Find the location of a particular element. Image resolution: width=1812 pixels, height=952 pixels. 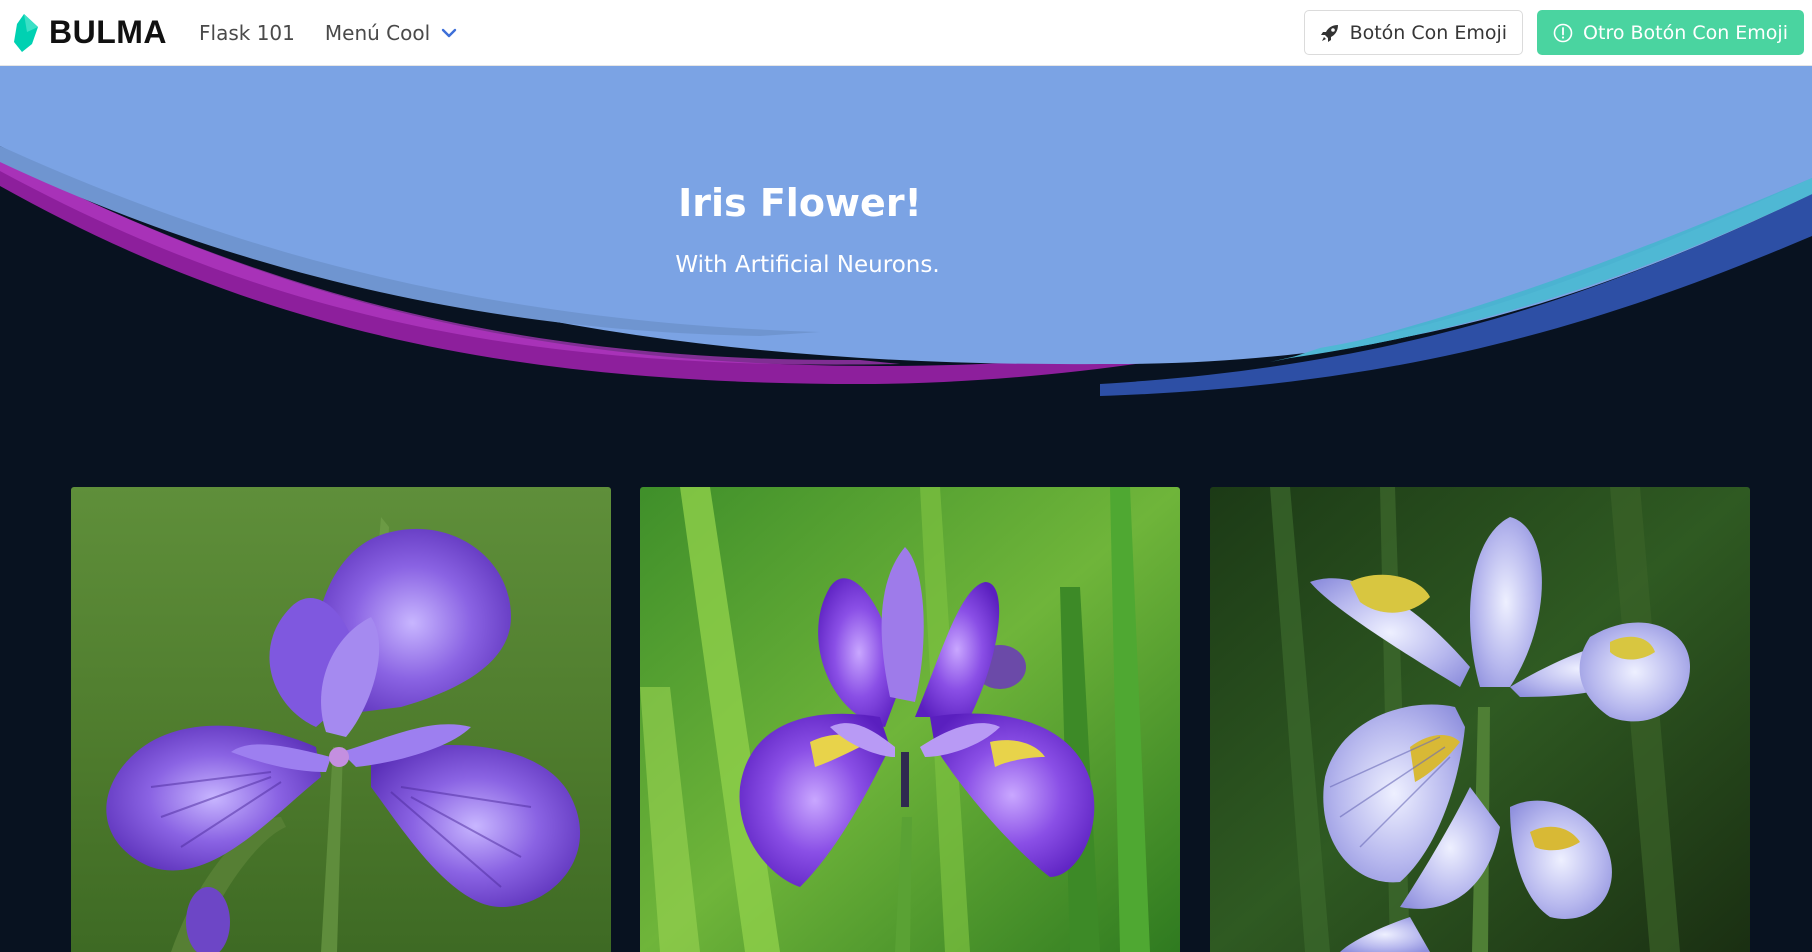

rocket-button-label: Botón Con Emoji is located at coordinates (1428, 32).